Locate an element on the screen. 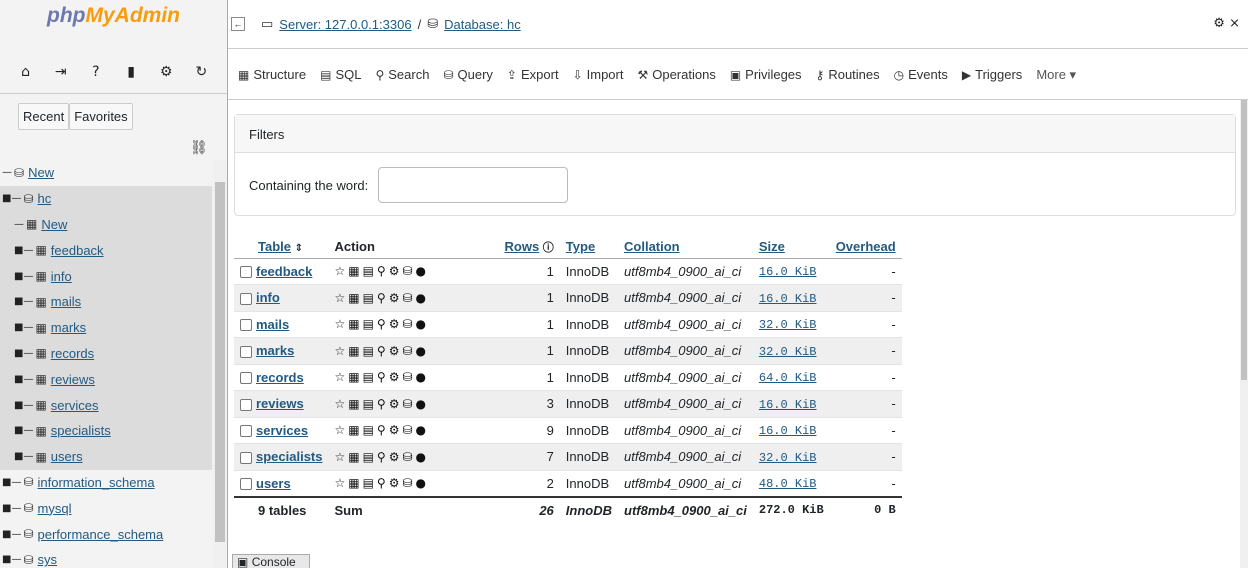 This screenshot has width=1248, height=568. tree-item-label: mysql is located at coordinates (55, 508).